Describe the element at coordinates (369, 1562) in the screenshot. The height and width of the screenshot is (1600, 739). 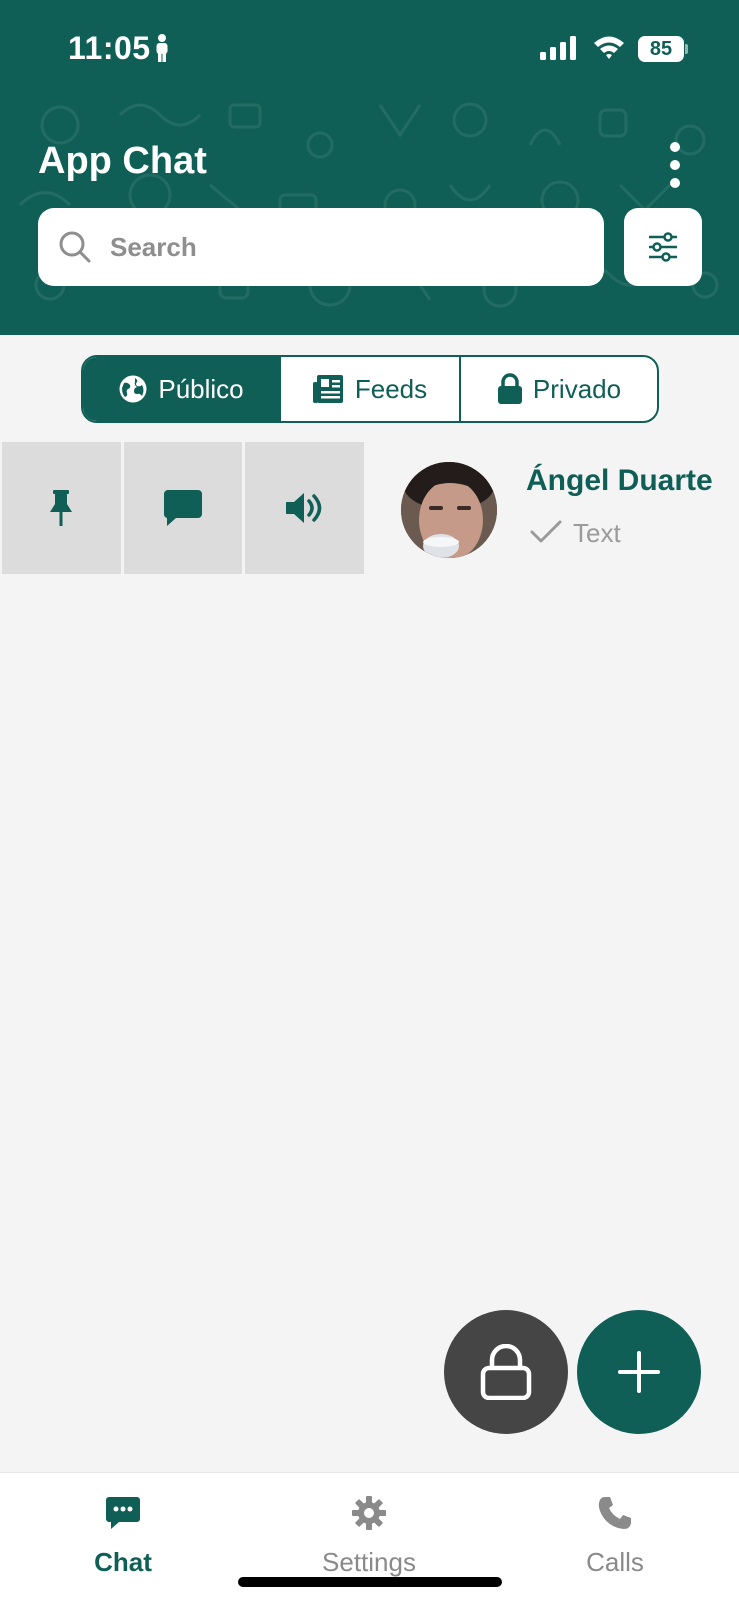
I see `nav-settings-label: Settings` at that location.